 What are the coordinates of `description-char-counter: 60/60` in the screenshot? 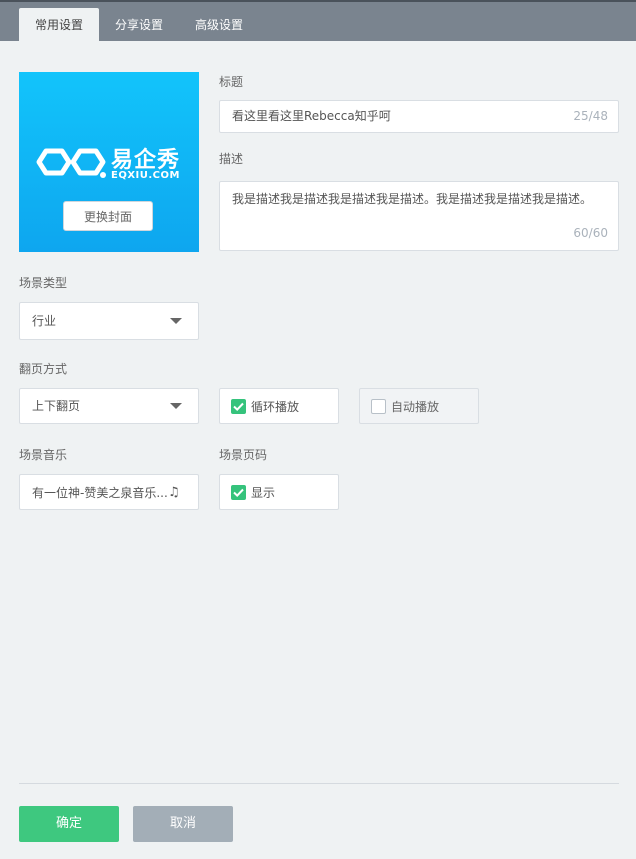 It's located at (590, 233).